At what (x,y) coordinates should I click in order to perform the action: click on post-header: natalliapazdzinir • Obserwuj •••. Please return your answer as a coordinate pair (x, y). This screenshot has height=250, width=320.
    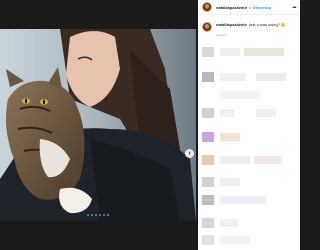
    Looking at the image, I should click on (249, 7).